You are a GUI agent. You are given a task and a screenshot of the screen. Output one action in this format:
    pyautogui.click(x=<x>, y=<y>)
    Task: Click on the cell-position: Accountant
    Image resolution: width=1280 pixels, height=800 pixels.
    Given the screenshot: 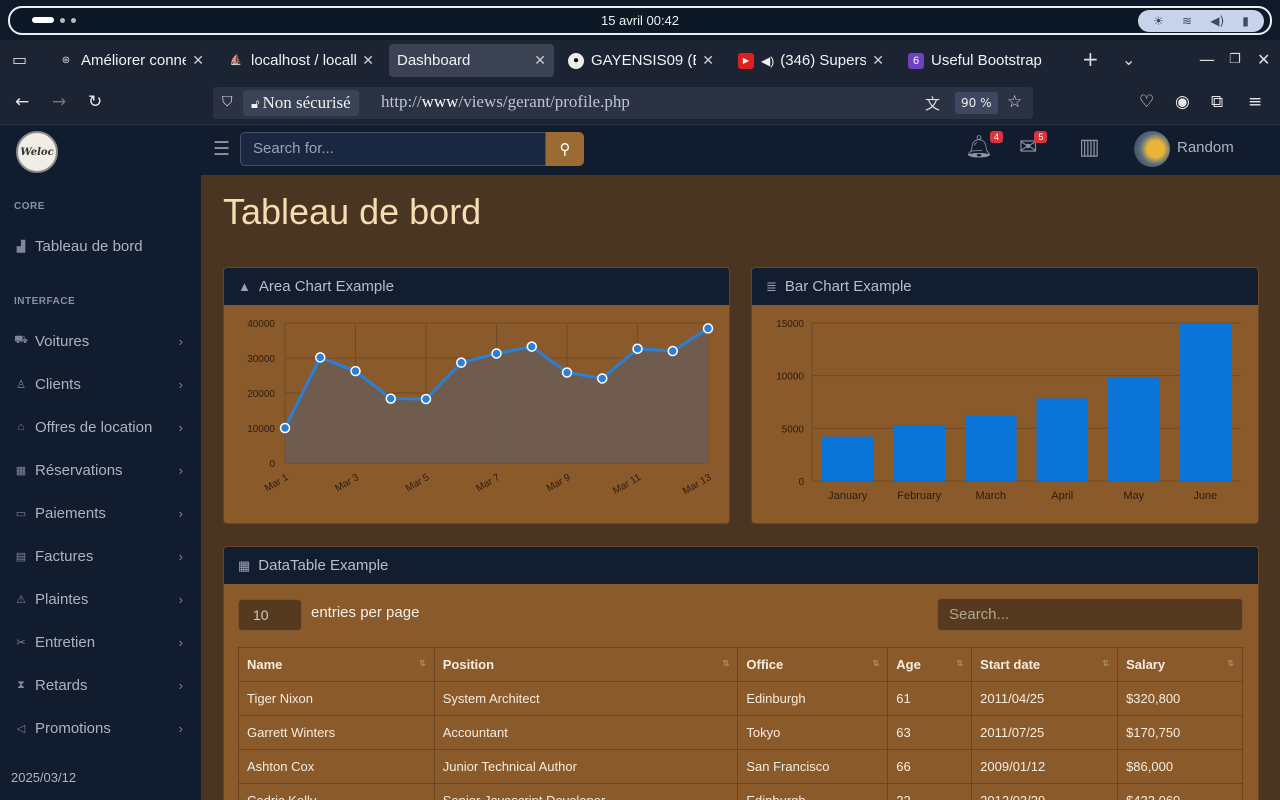 What is the action you would take?
    pyautogui.click(x=586, y=732)
    